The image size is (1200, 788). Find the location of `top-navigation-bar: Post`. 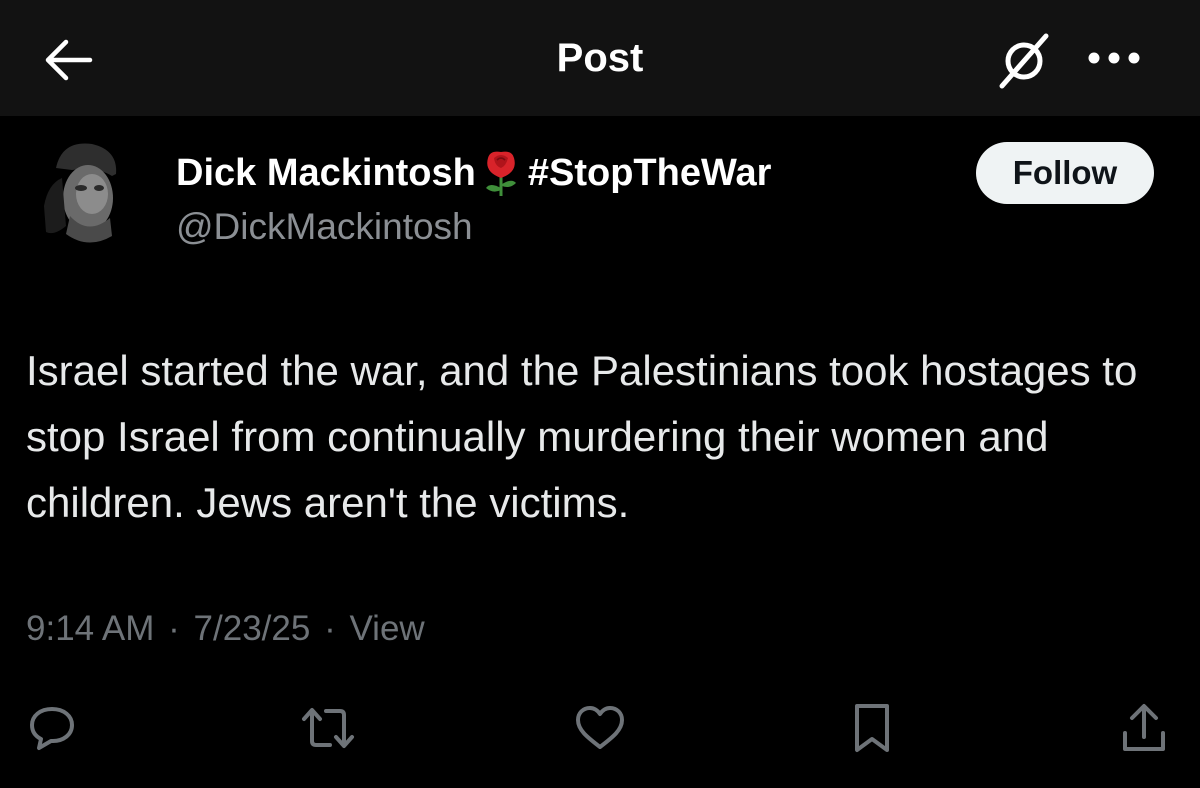

top-navigation-bar: Post is located at coordinates (600, 58).